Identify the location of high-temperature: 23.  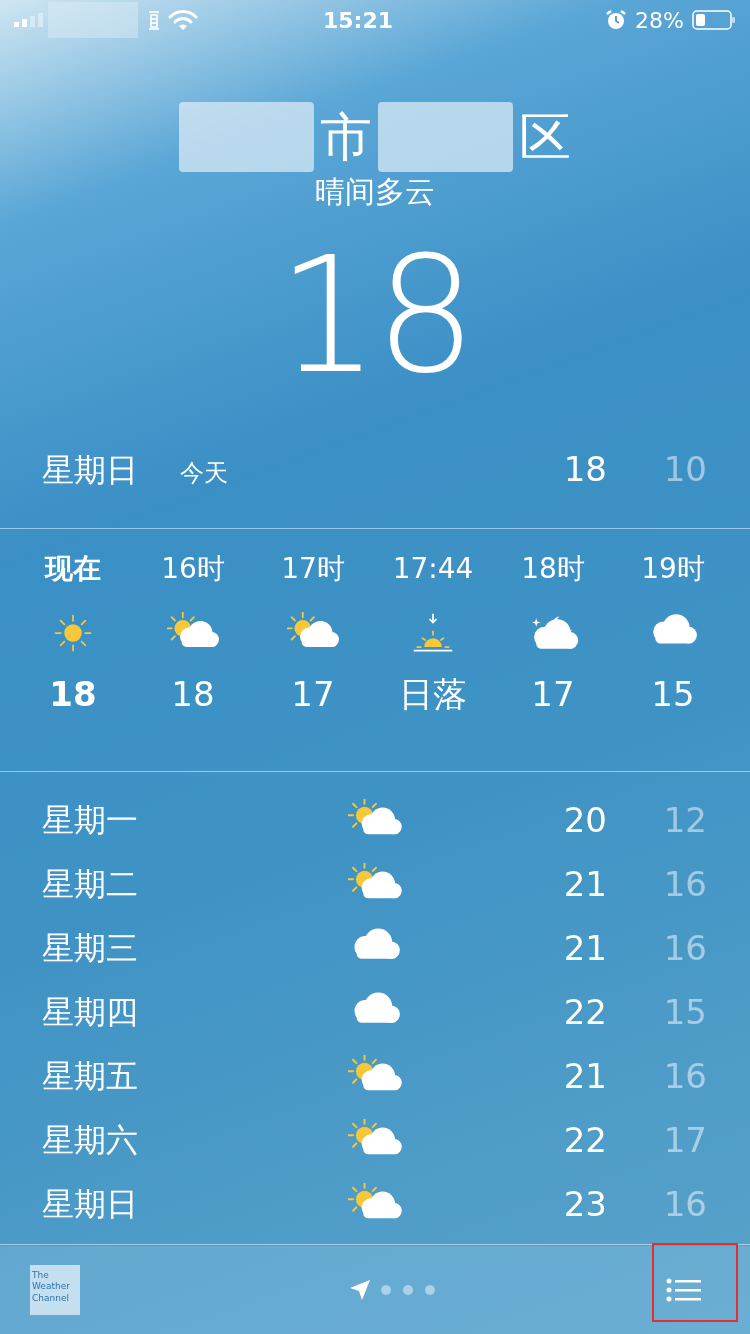
(584, 1204).